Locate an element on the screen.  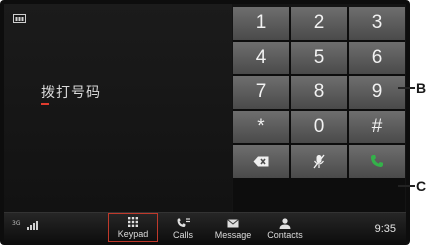
keypad-icon is located at coordinates (133, 222).